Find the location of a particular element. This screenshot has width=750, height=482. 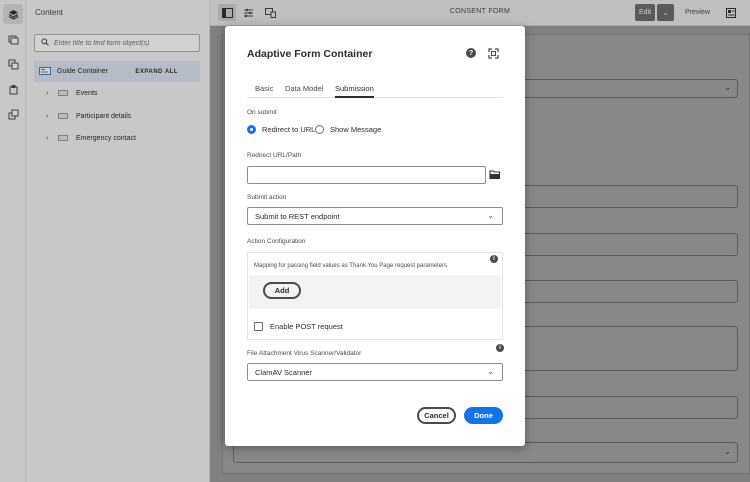

scanner-select: ClamAV Scanner ⌄ is located at coordinates (375, 372).